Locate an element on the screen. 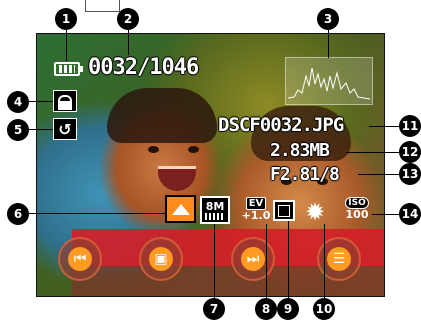 The width and height of the screenshot is (421, 320). callout-2: 2 is located at coordinates (128, 19).